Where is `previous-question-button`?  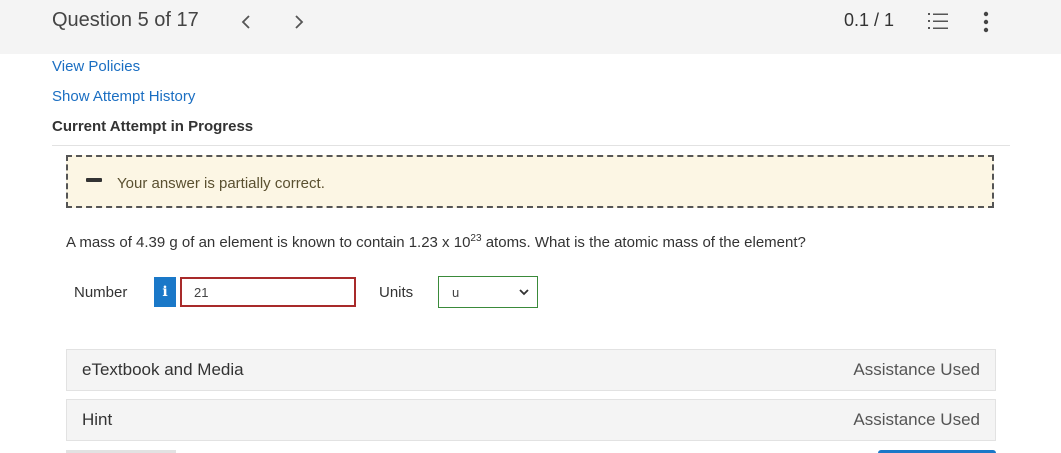 previous-question-button is located at coordinates (246, 22).